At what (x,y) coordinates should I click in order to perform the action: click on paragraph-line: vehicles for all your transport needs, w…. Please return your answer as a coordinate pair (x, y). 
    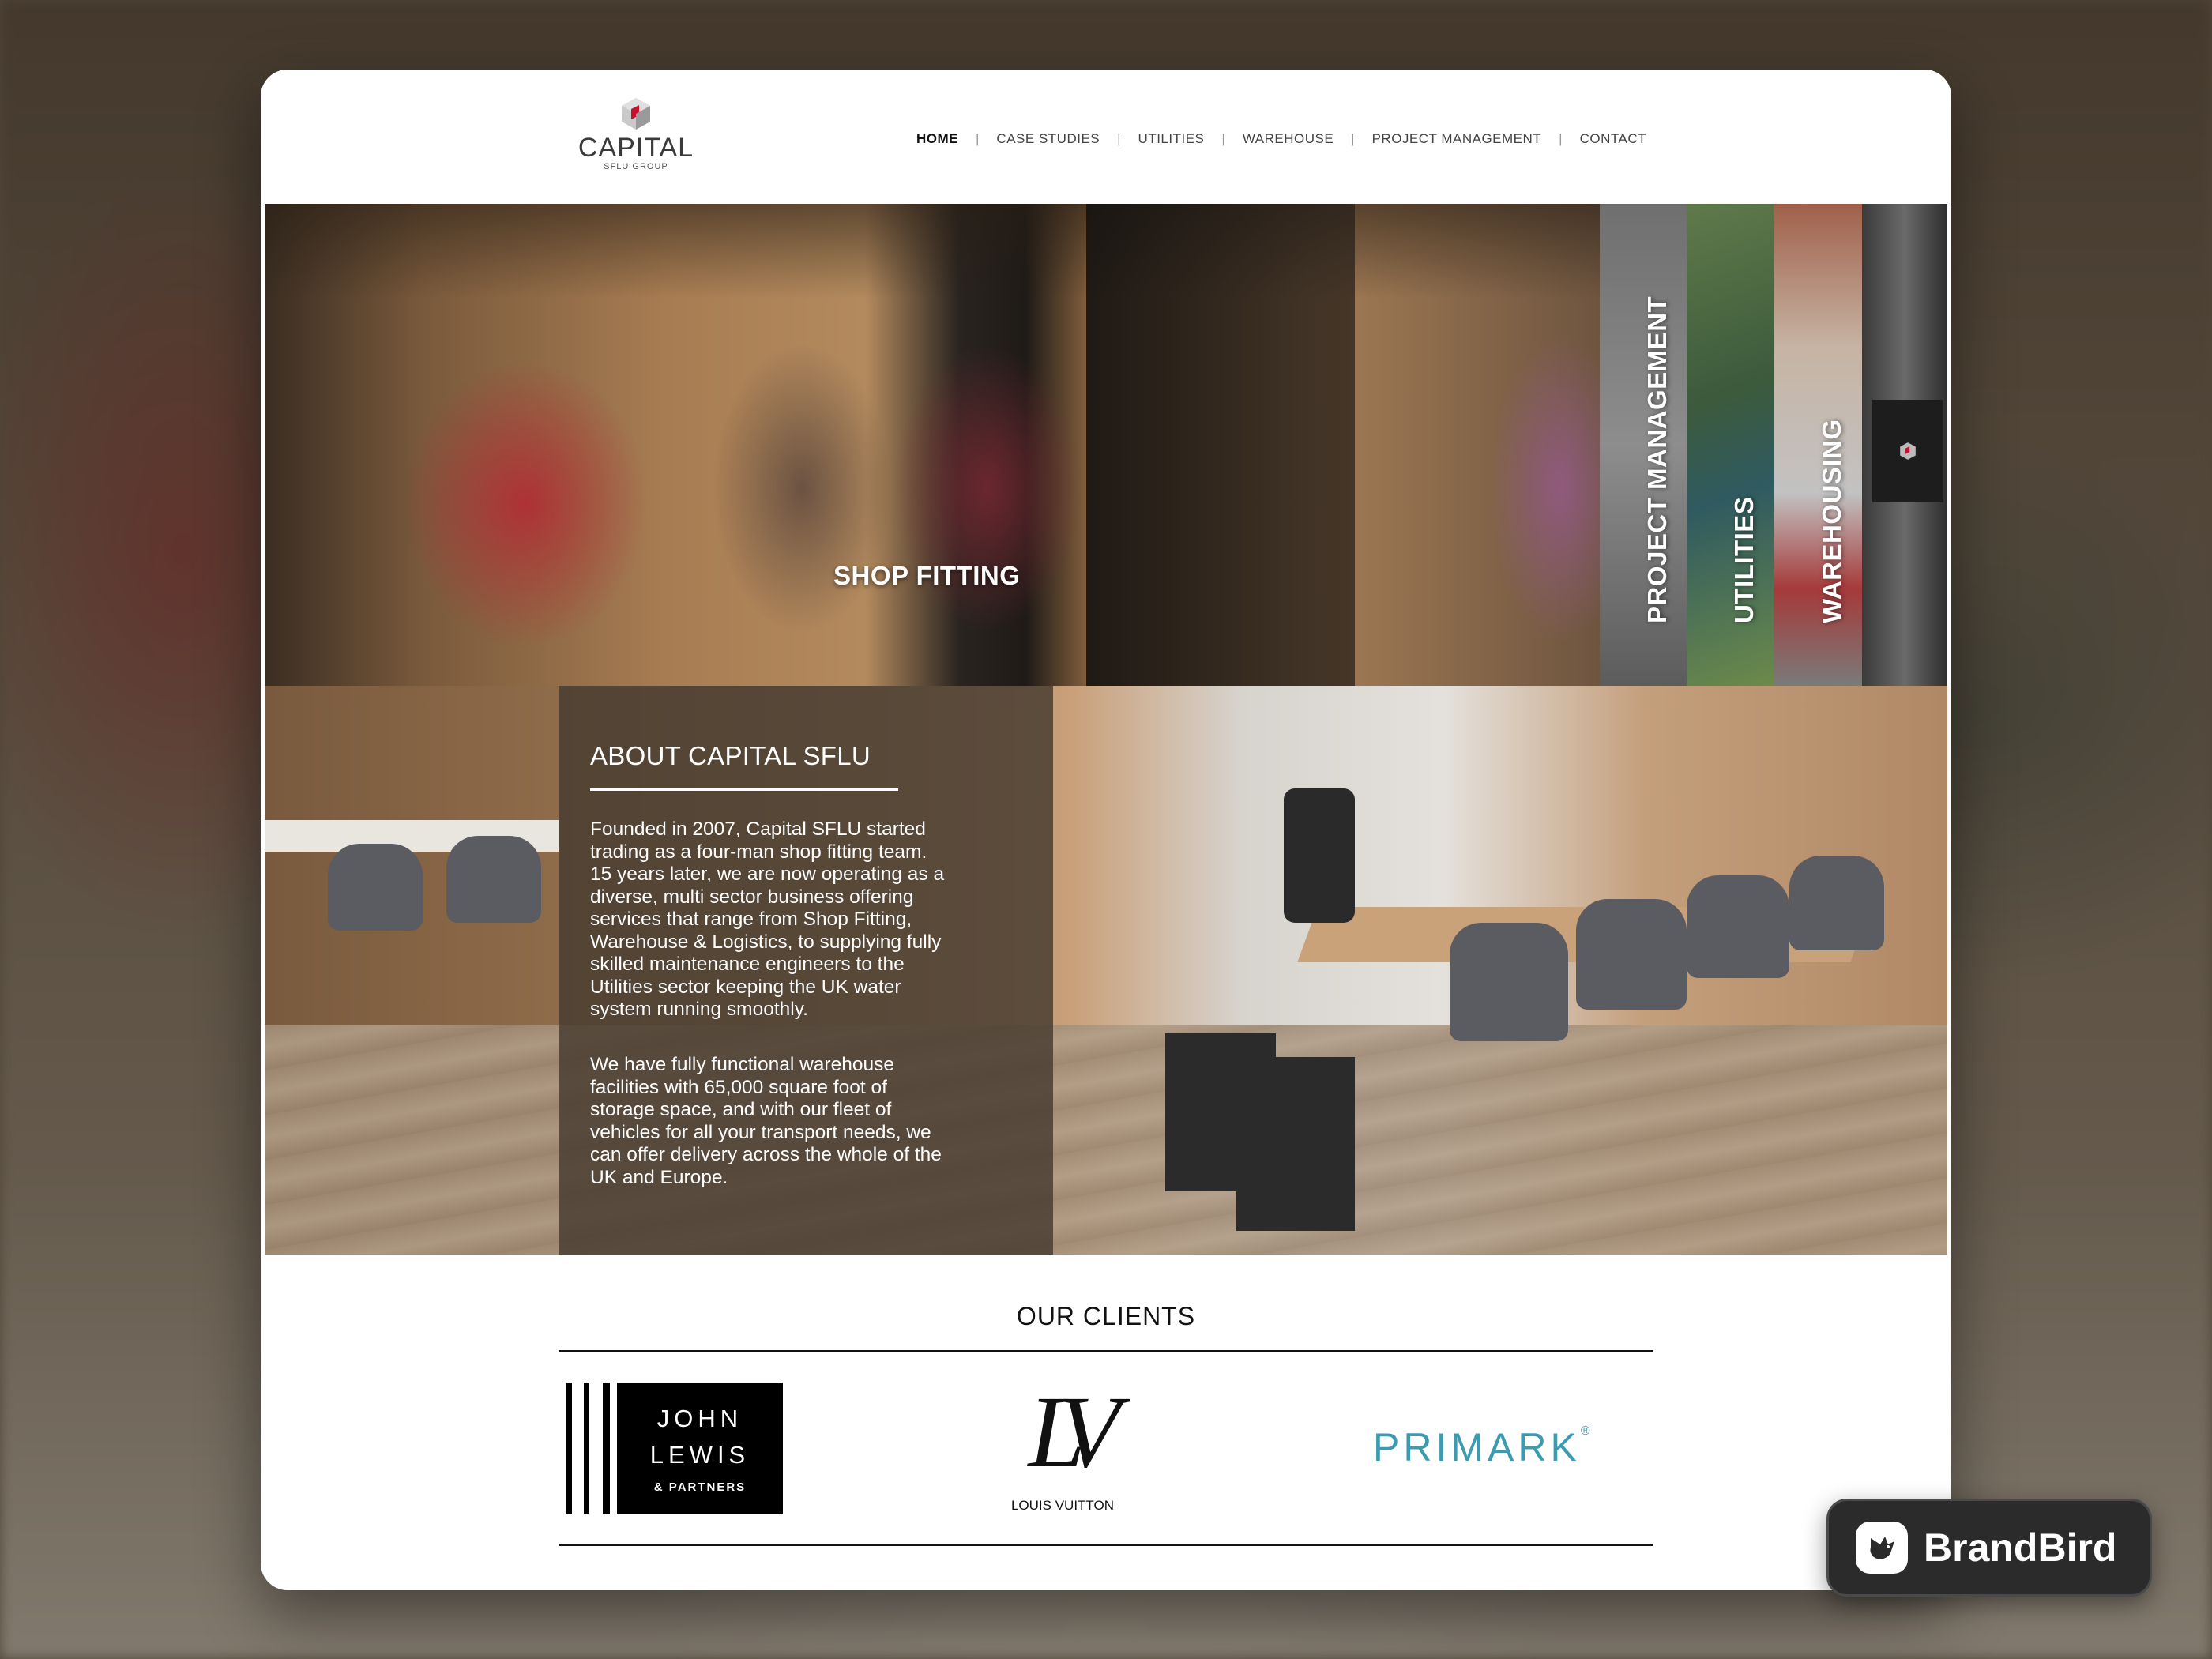
    Looking at the image, I should click on (761, 1132).